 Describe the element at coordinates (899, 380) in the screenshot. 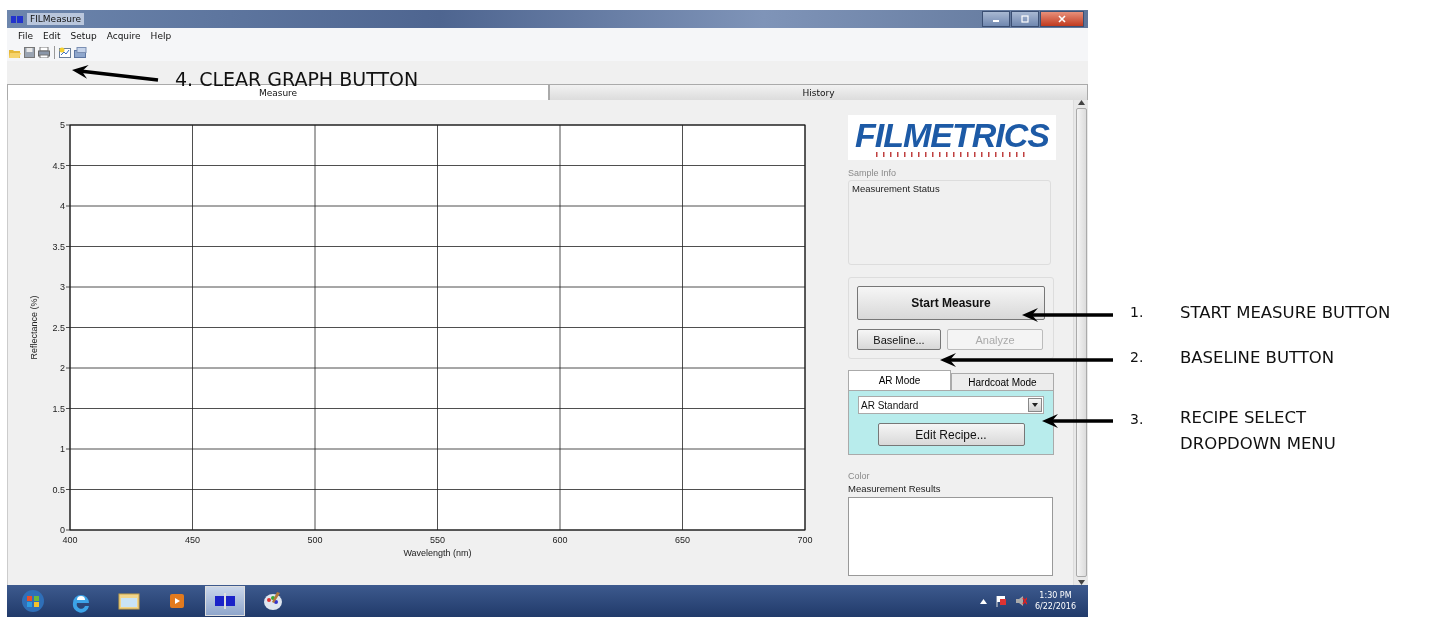

I see `mode-tab: AR Mode` at that location.